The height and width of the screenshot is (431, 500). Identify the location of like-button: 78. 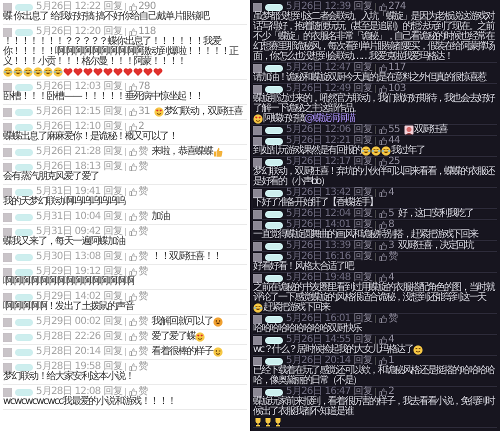
(139, 87).